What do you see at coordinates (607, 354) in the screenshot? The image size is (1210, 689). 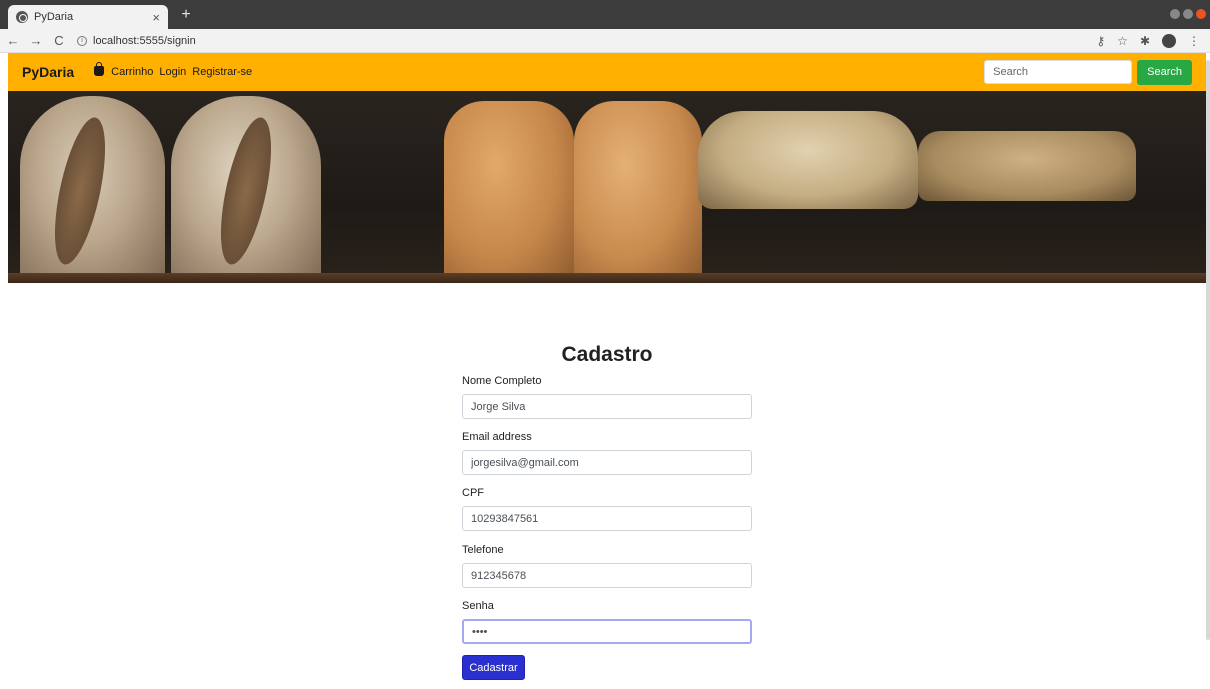 I see `form-title: Cadastro` at bounding box center [607, 354].